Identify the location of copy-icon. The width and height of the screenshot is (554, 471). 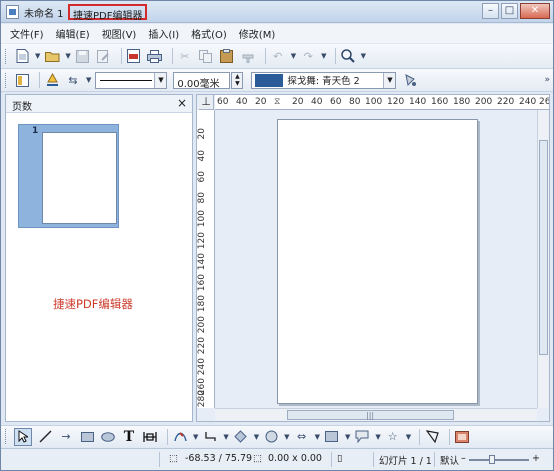
(206, 56).